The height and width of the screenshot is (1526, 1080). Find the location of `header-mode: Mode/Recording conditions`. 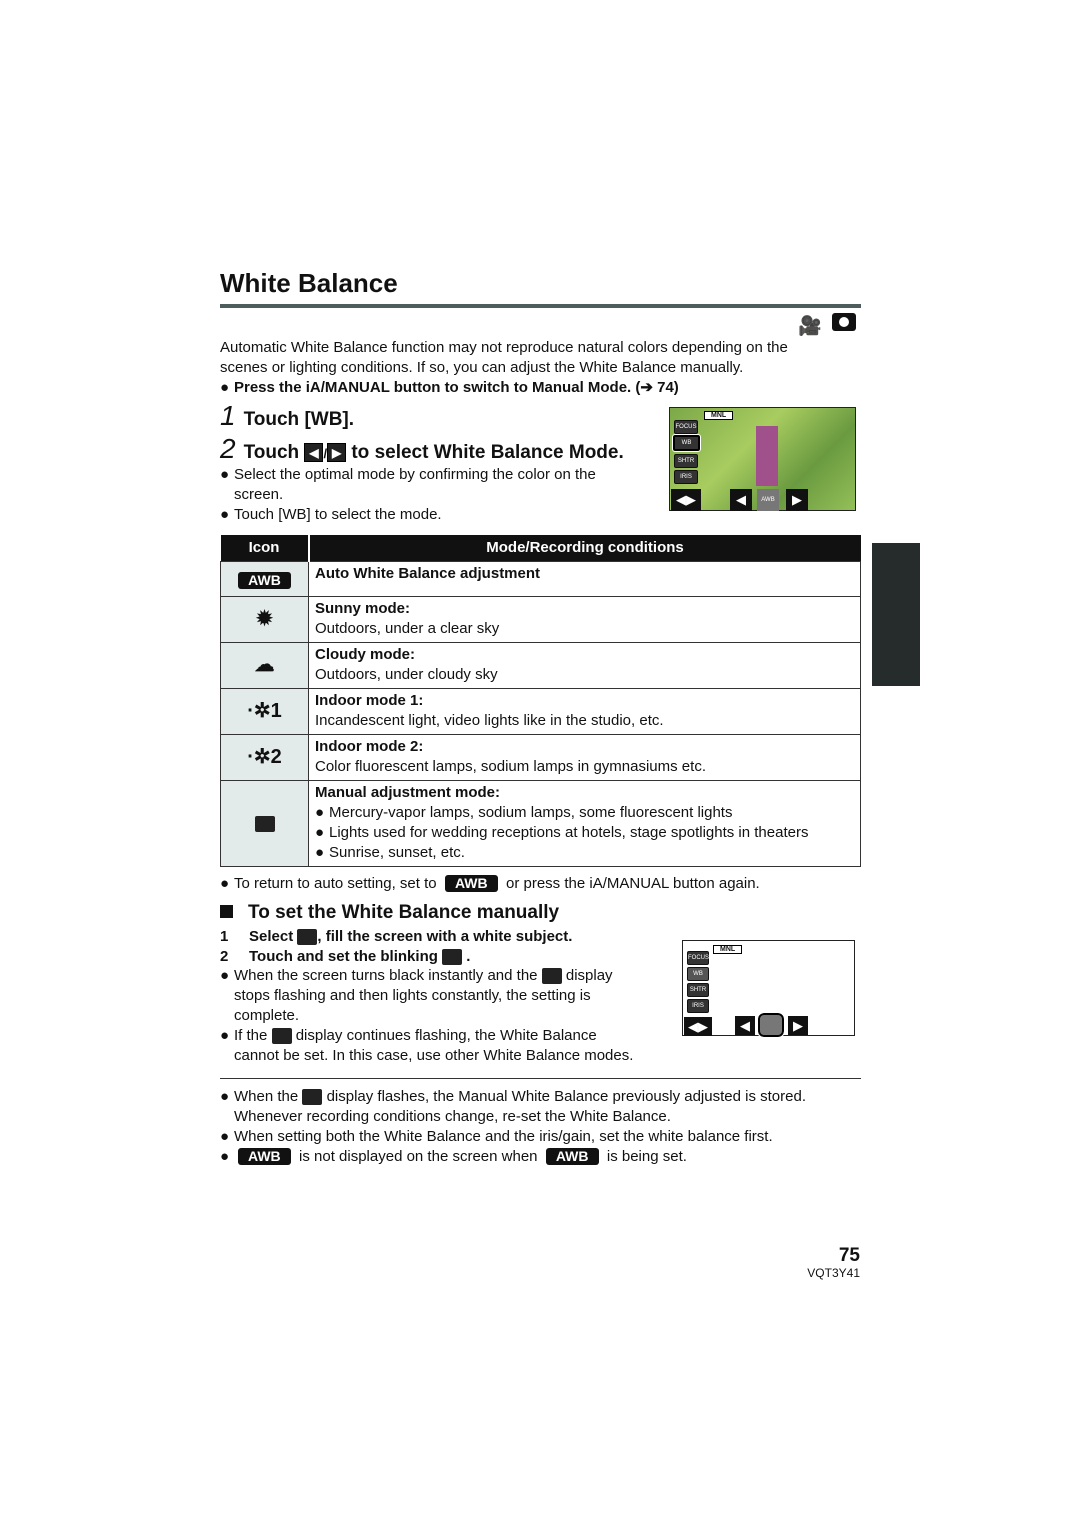

header-mode: Mode/Recording conditions is located at coordinates (584, 548).